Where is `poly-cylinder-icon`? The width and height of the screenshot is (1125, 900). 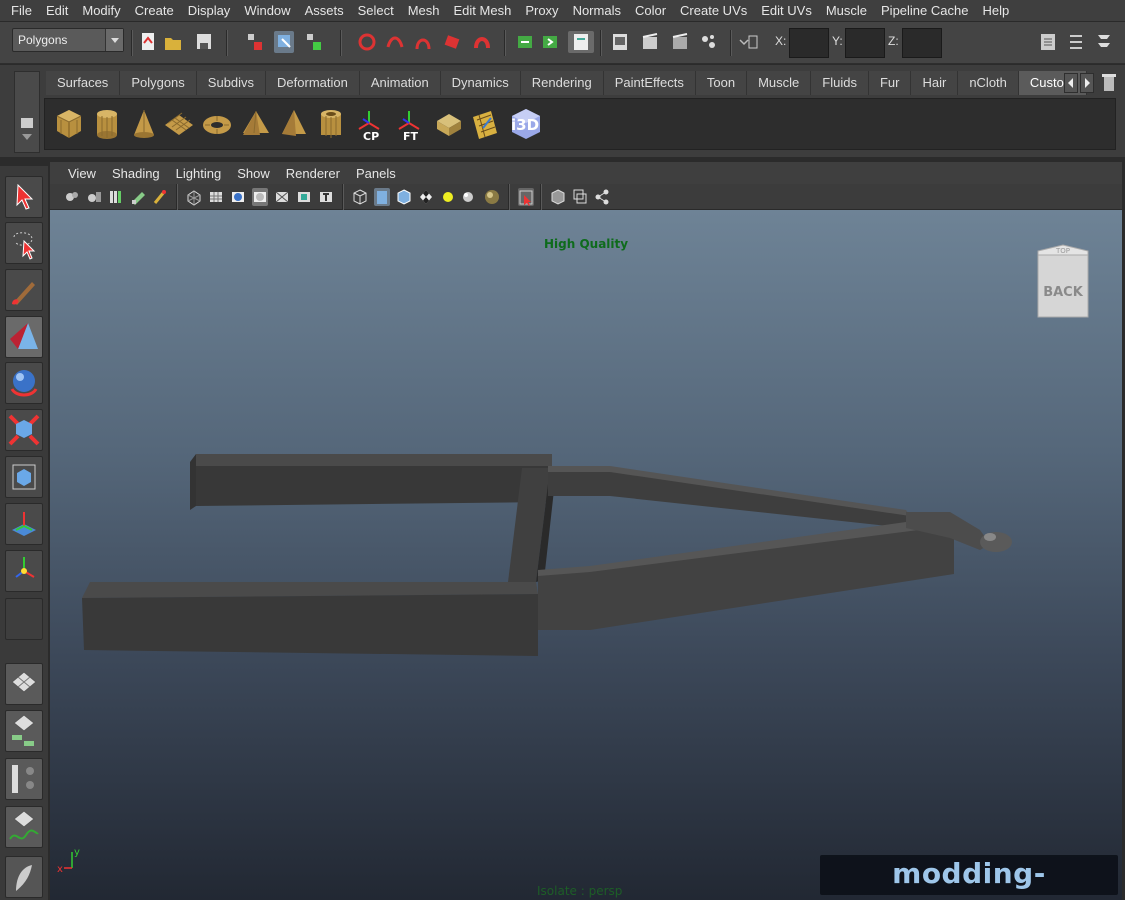
poly-cylinder-icon is located at coordinates (107, 124).